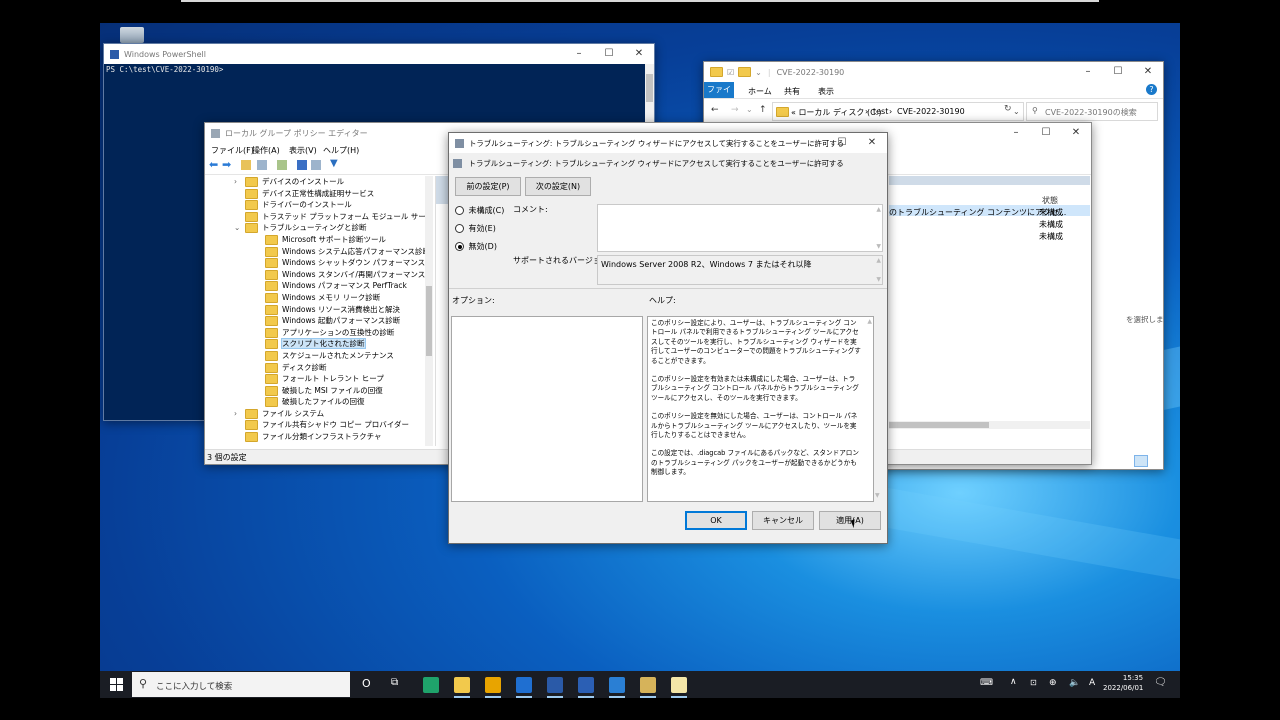 Image resolution: width=1280 pixels, height=720 pixels. I want to click on help-icon, so click(302, 165).